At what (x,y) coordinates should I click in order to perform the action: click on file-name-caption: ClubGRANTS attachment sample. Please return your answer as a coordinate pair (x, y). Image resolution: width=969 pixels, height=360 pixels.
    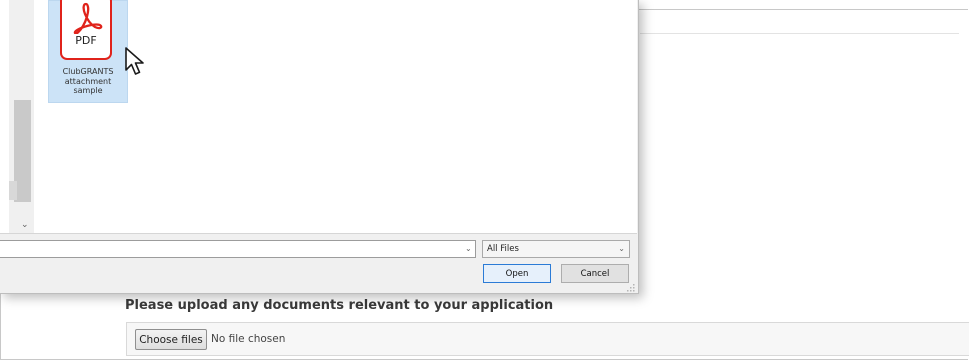
    Looking at the image, I should click on (88, 81).